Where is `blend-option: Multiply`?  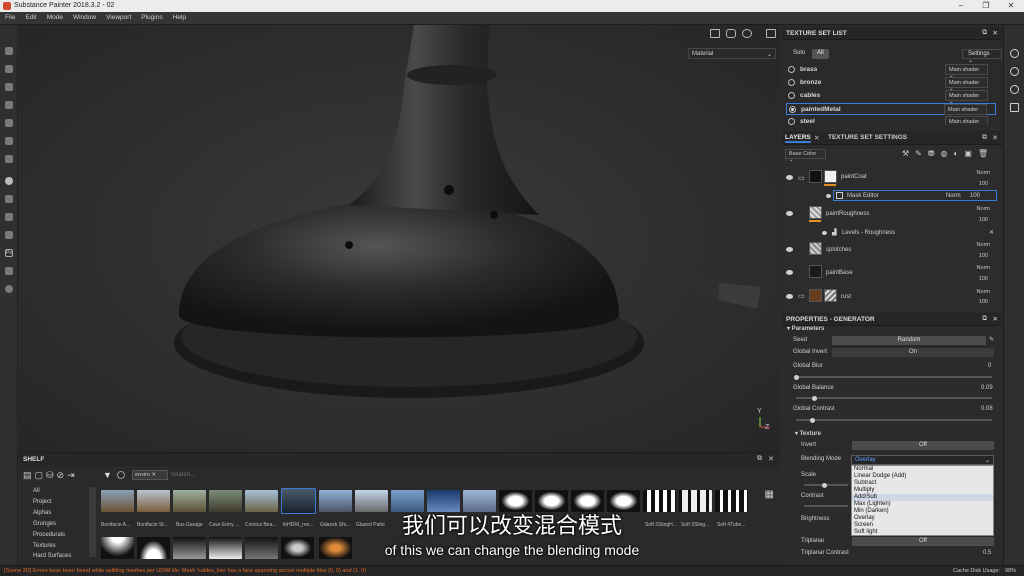 blend-option: Multiply is located at coordinates (922, 490).